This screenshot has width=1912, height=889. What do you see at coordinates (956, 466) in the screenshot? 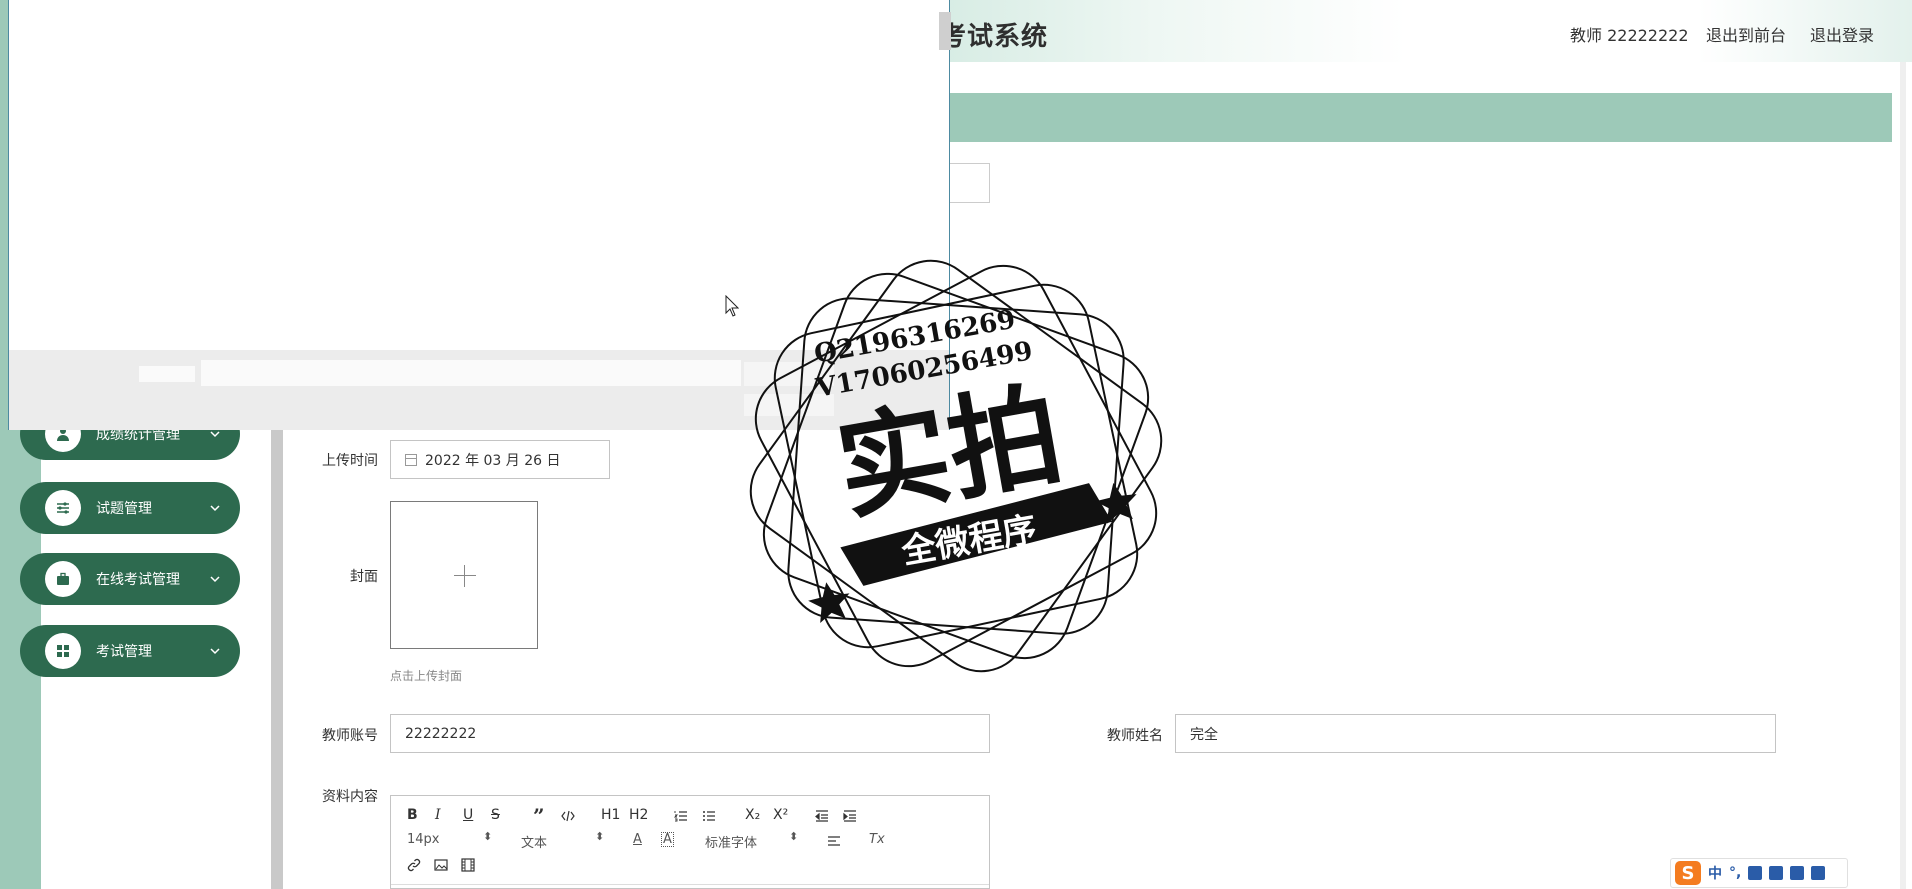
I see `watermark-stamp: Q2196316269 V17060256499 实拍 全微程序` at bounding box center [956, 466].